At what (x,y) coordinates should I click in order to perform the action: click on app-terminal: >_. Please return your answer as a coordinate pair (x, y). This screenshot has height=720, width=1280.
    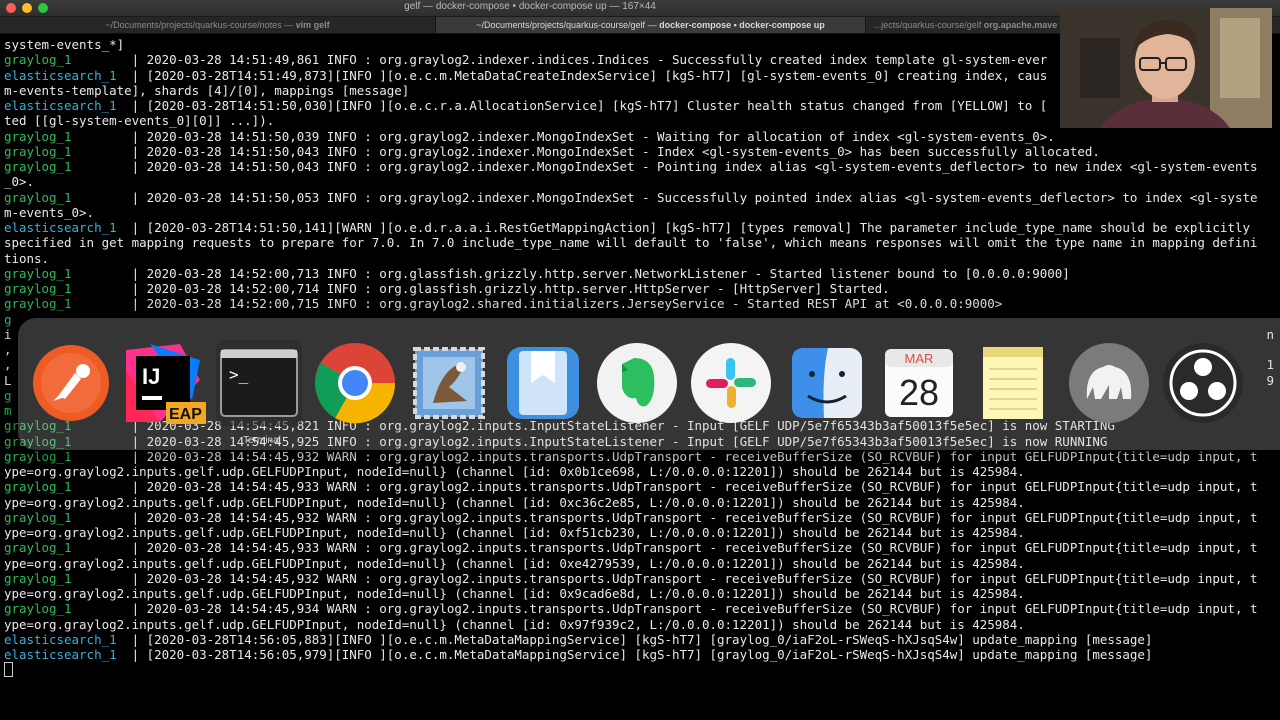
    Looking at the image, I should click on (259, 383).